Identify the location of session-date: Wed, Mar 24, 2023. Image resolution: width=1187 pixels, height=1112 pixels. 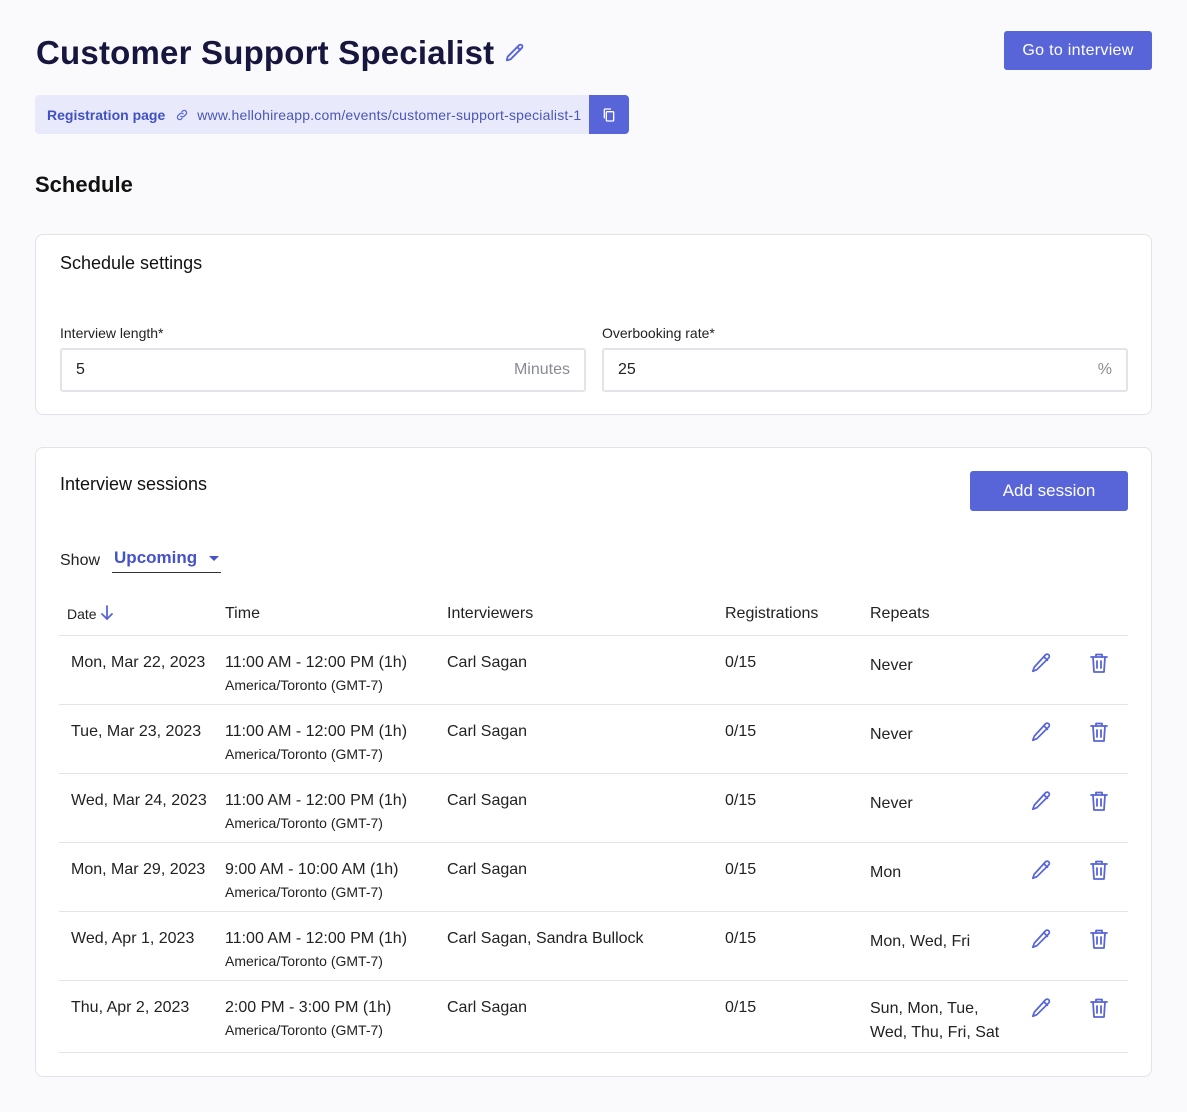
(142, 808).